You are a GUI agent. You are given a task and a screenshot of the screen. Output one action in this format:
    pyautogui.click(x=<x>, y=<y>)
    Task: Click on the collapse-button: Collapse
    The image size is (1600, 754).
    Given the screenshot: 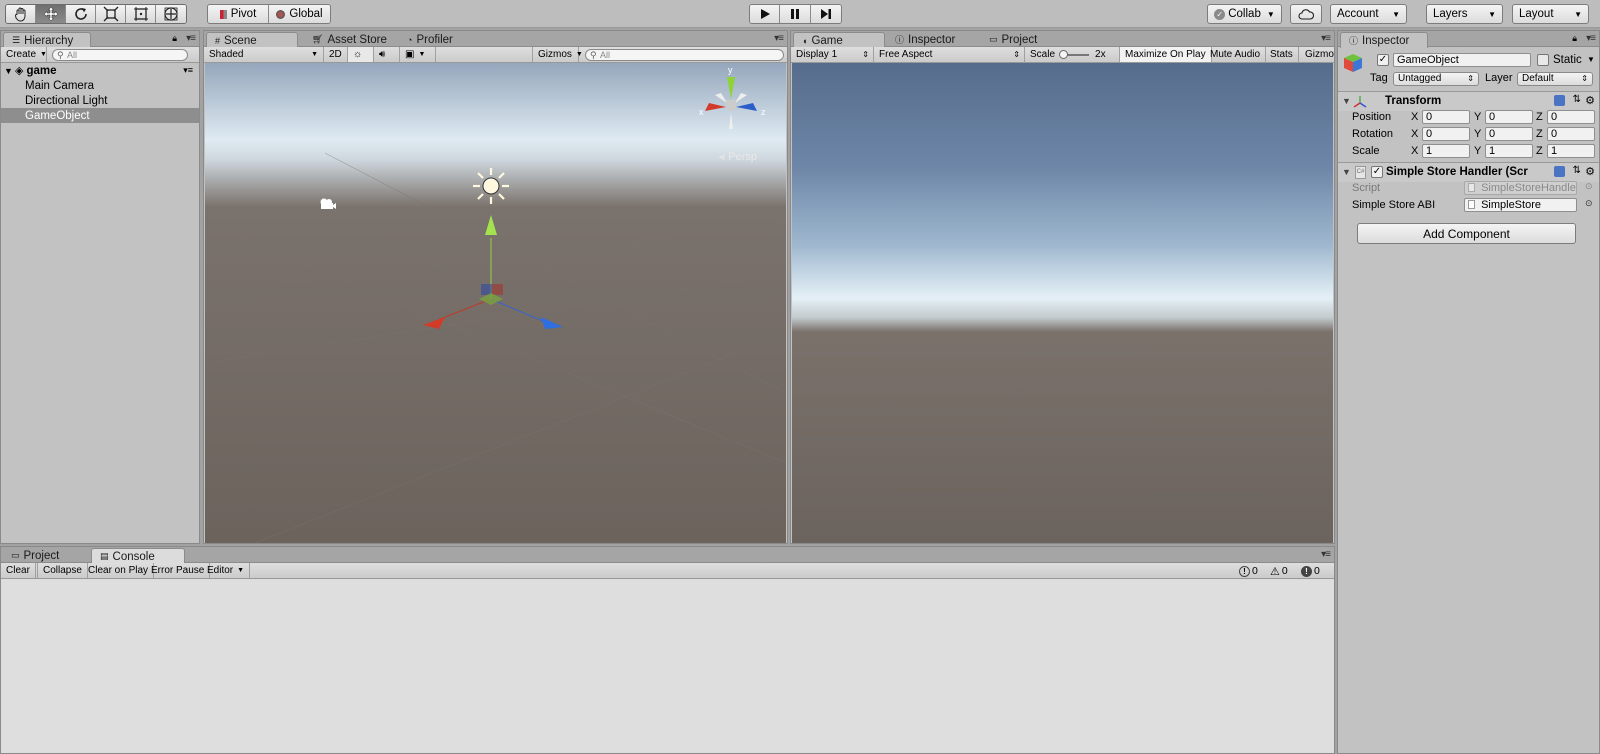 What is the action you would take?
    pyautogui.click(x=62, y=570)
    